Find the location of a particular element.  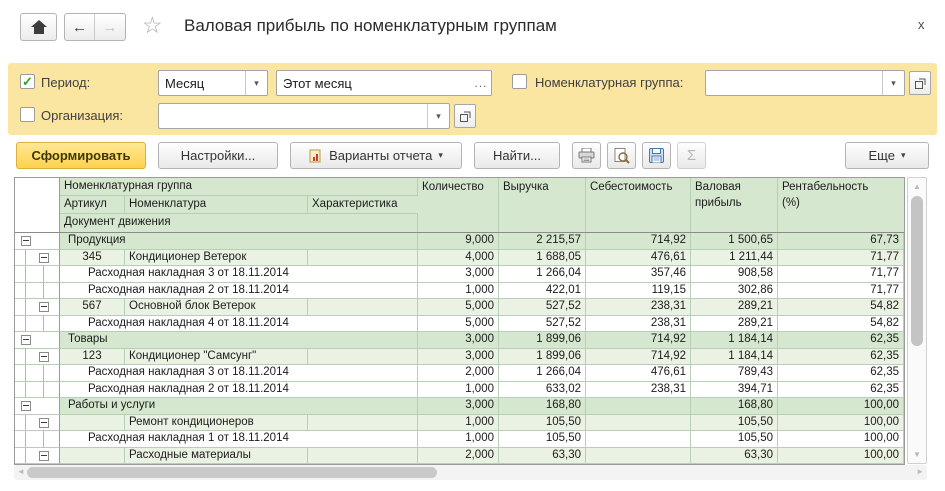

cost-cell: 476,61 is located at coordinates (638, 257).